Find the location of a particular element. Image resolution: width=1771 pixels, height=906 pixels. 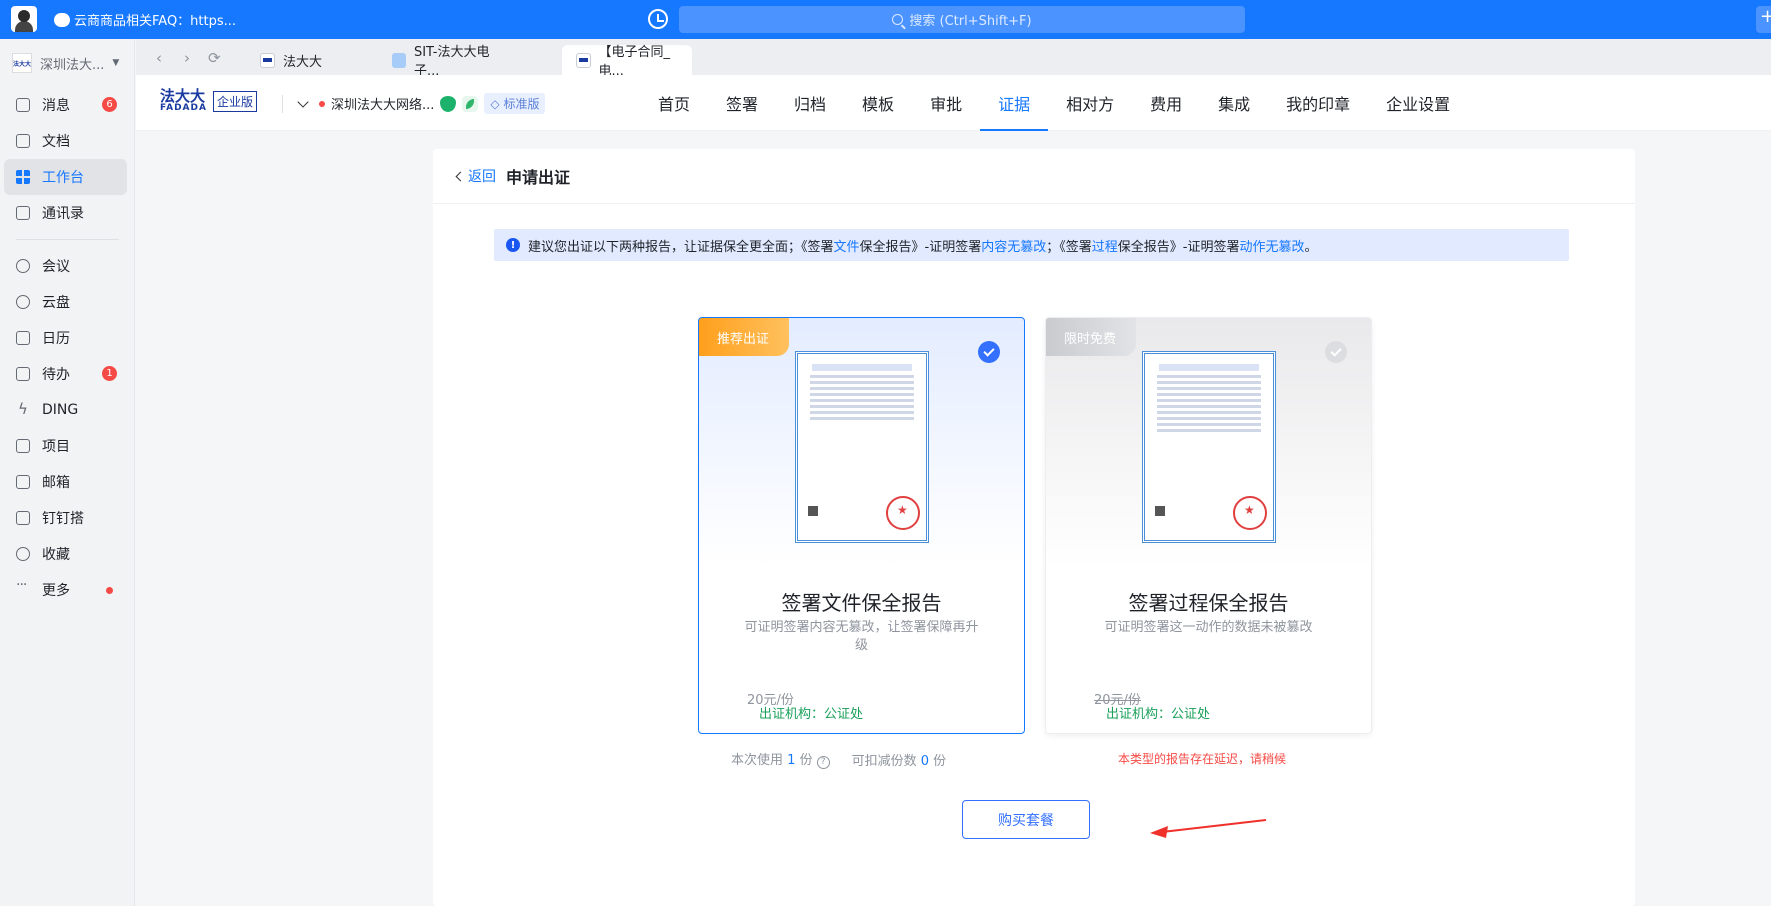

chevron-down-icon is located at coordinates (303, 101).